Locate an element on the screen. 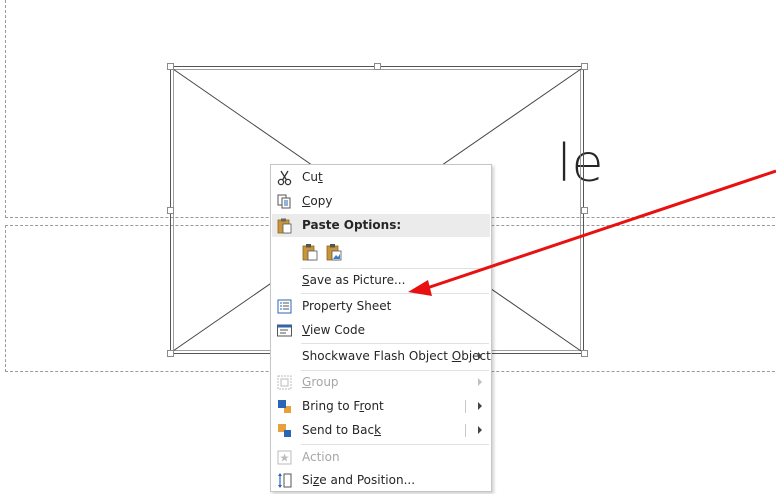 This screenshot has width=776, height=494. paste-as-picture-icon is located at coordinates (334, 252).